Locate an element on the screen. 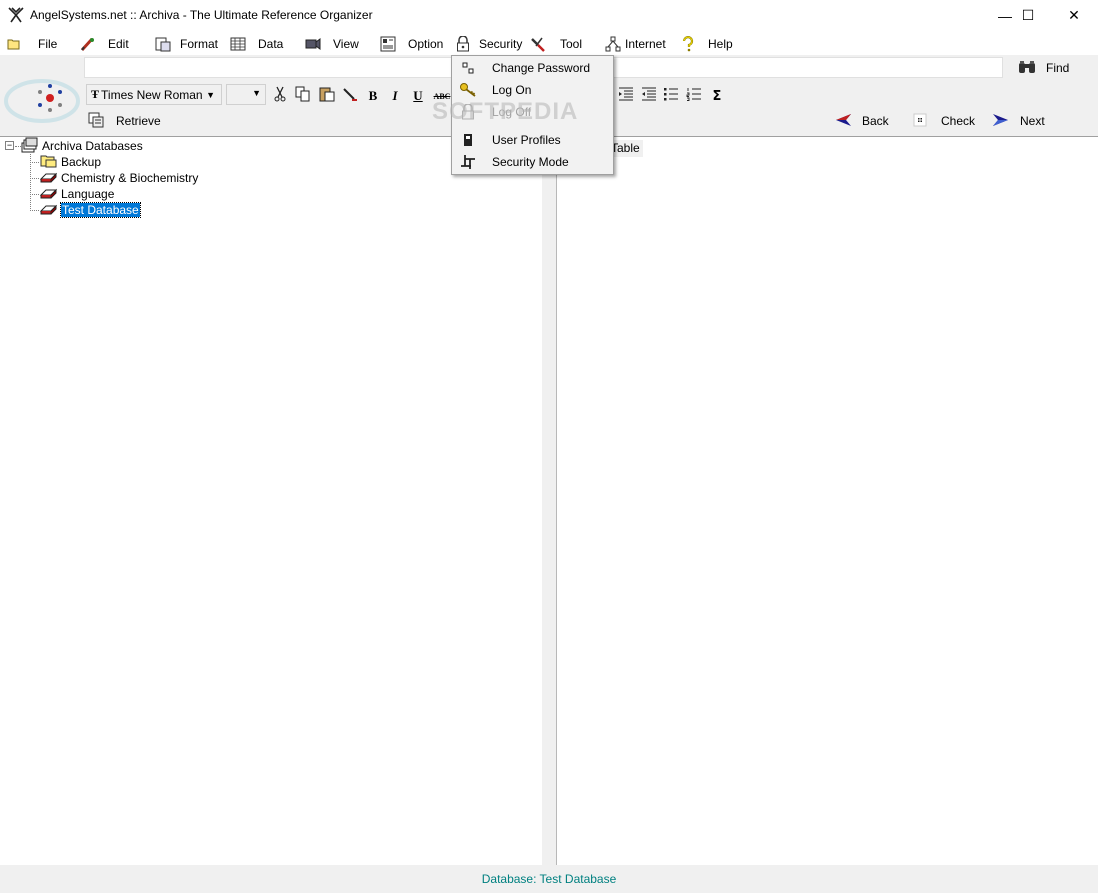 This screenshot has height=893, width=1098. format-painter-button is located at coordinates (350, 96).